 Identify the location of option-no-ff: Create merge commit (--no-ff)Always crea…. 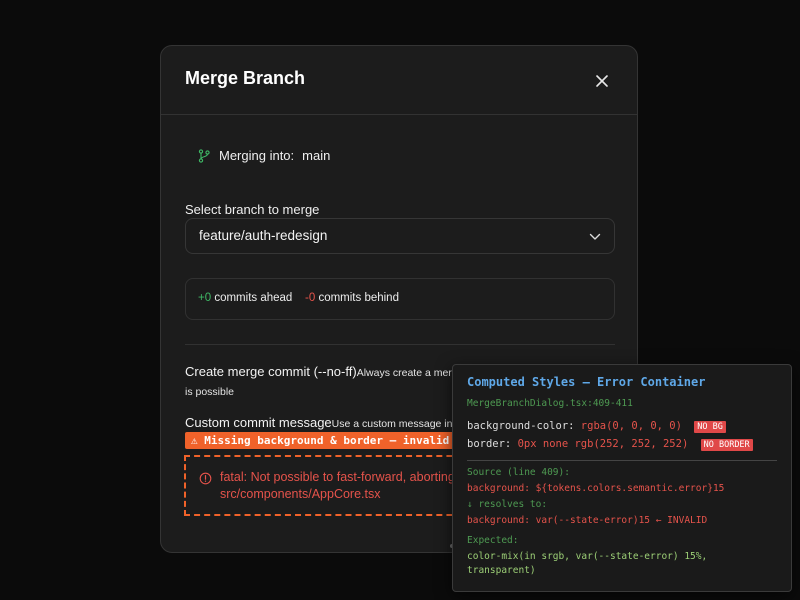
(335, 382).